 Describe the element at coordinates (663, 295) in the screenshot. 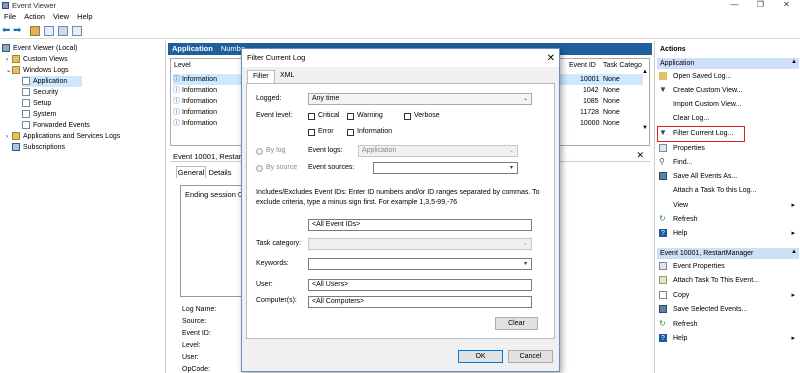

I see `copy-icon` at that location.